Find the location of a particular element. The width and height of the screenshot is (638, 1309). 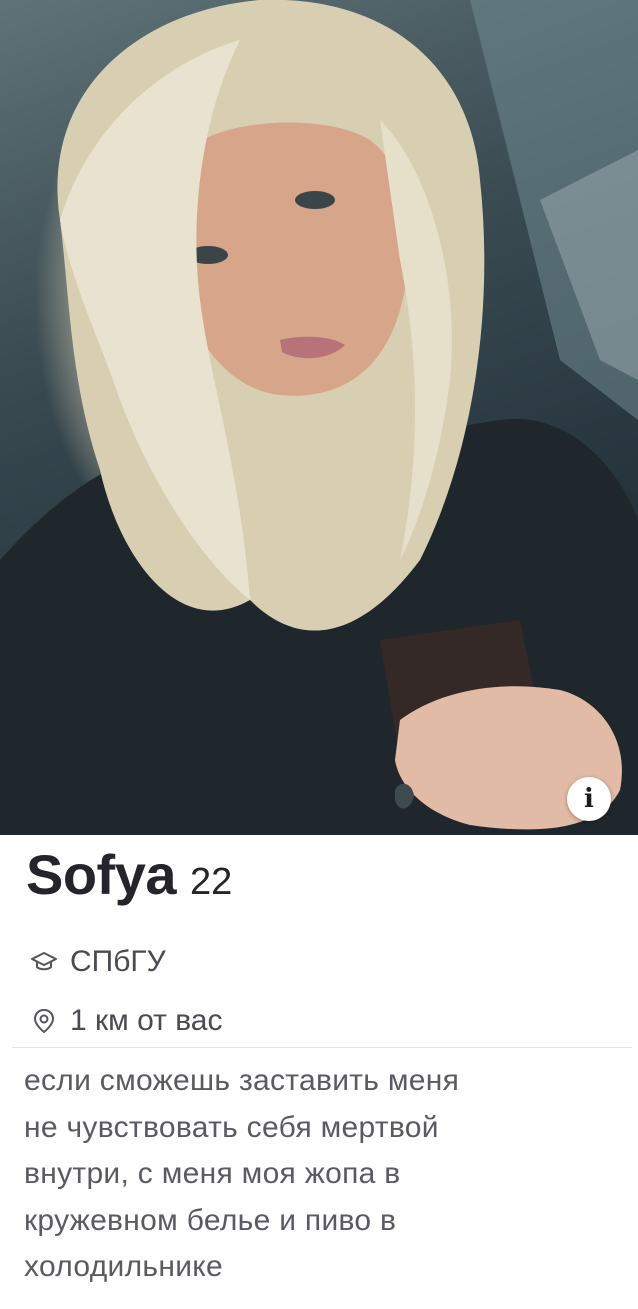

profile-name: Sofya is located at coordinates (101, 874).